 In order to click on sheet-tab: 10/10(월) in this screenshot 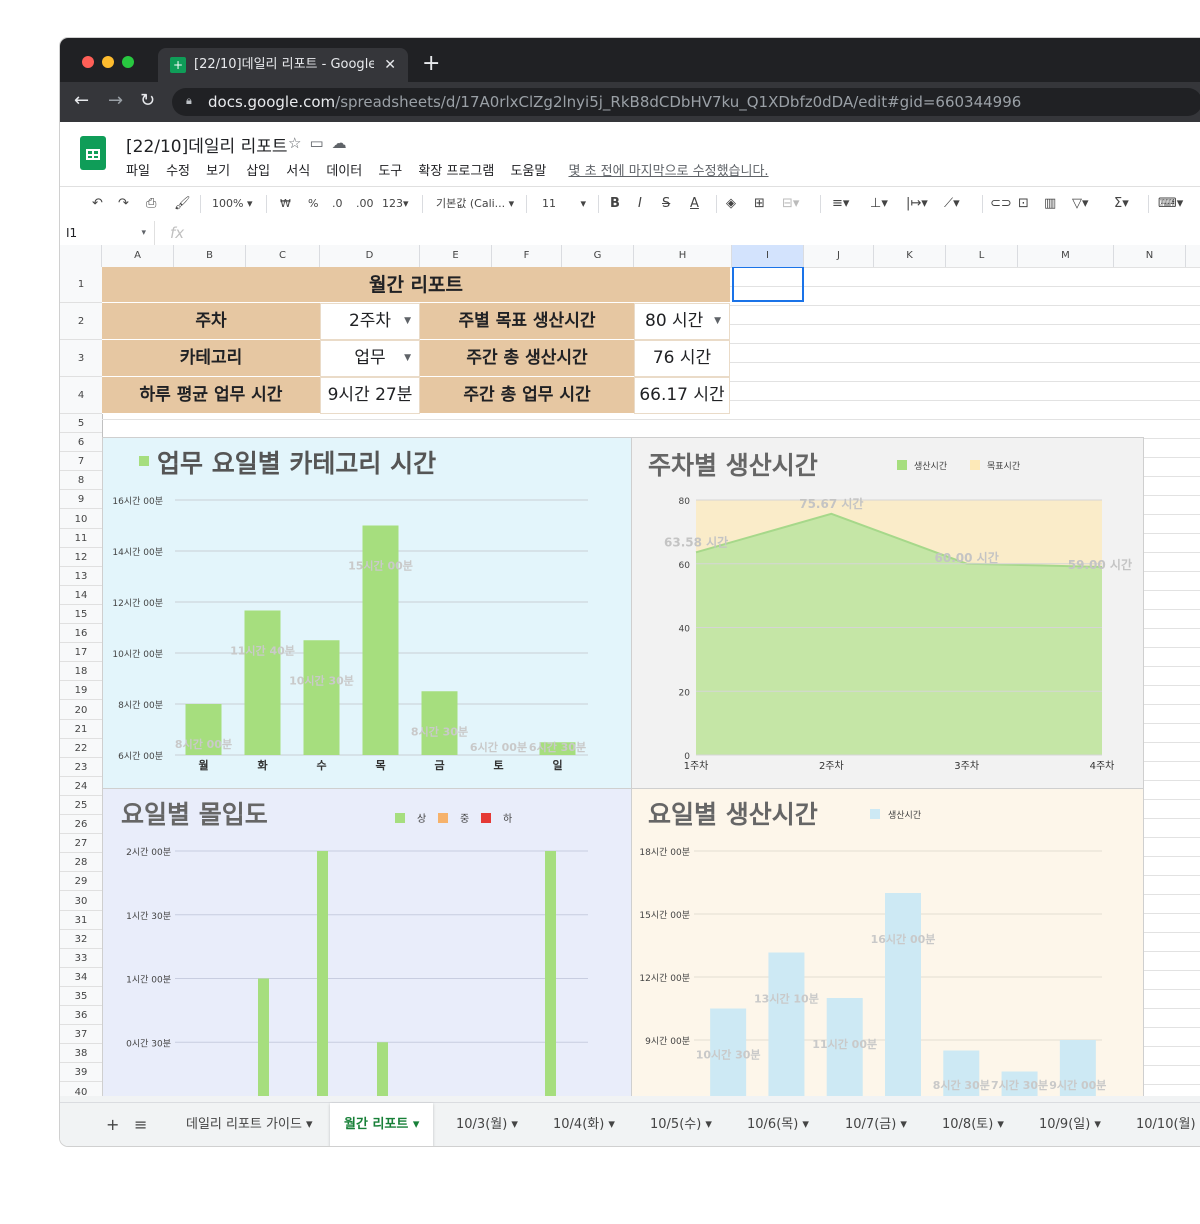, I will do `click(1166, 1124)`.